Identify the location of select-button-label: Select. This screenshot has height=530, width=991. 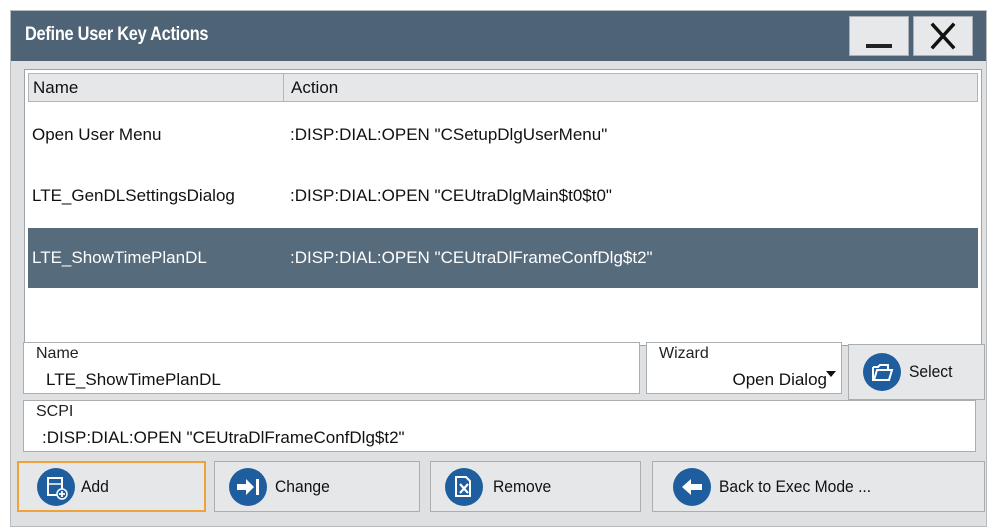
(931, 371).